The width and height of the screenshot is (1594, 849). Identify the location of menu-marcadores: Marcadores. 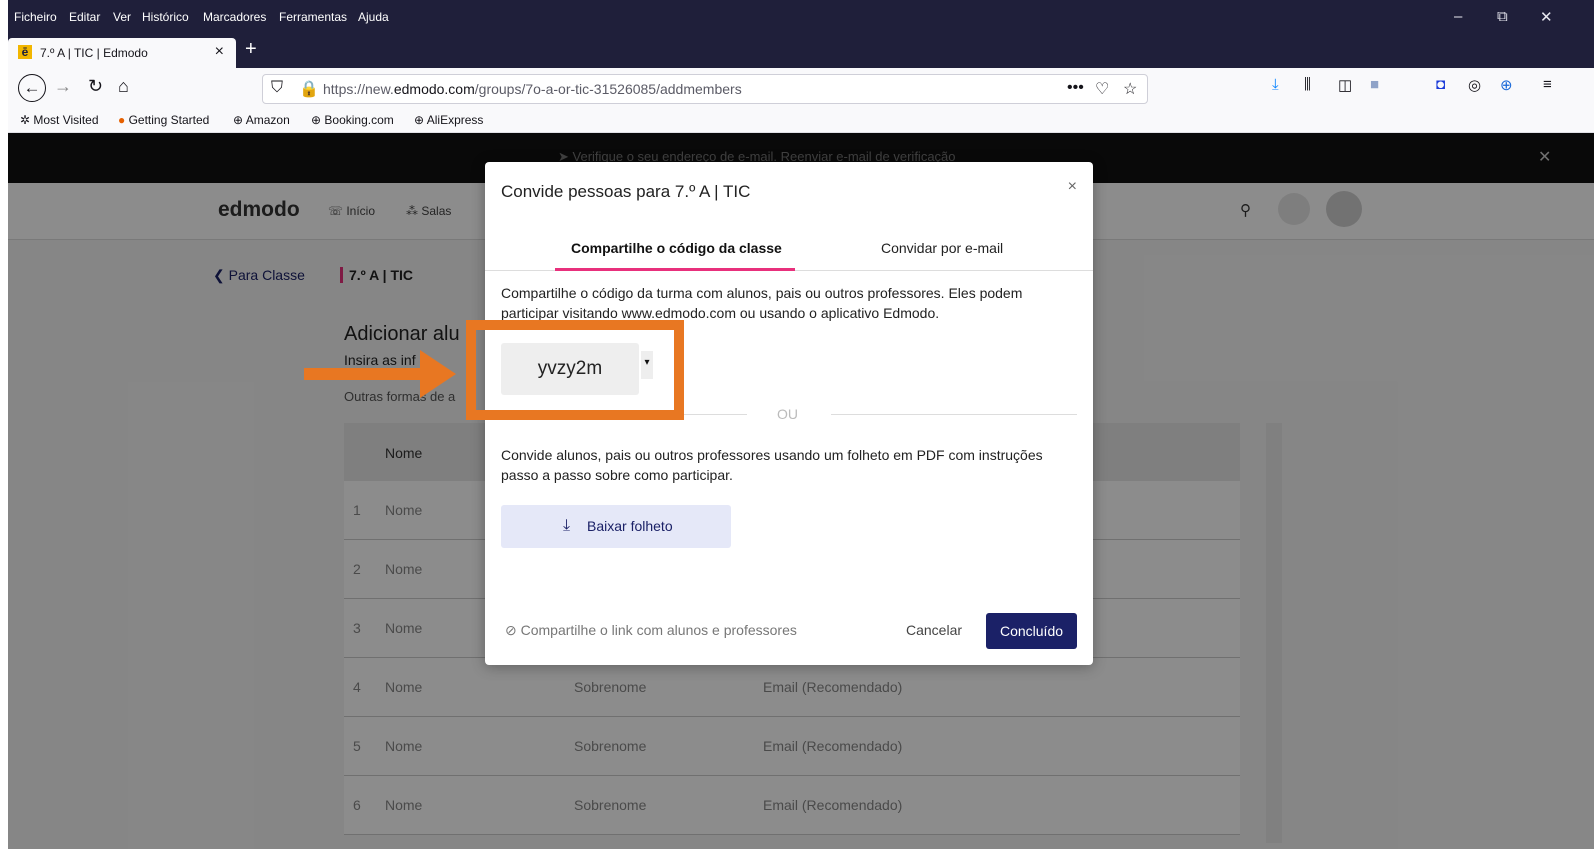
(234, 17).